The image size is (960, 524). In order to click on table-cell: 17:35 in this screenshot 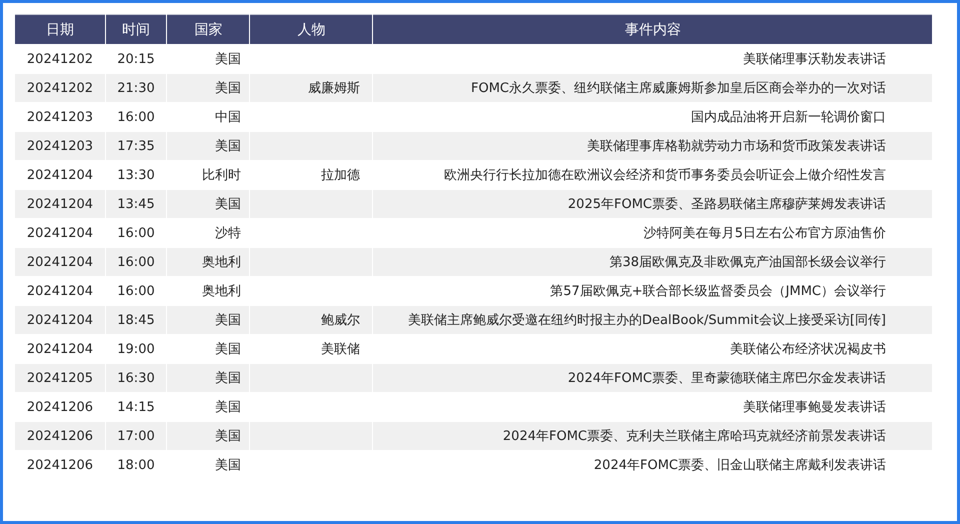, I will do `click(136, 146)`.